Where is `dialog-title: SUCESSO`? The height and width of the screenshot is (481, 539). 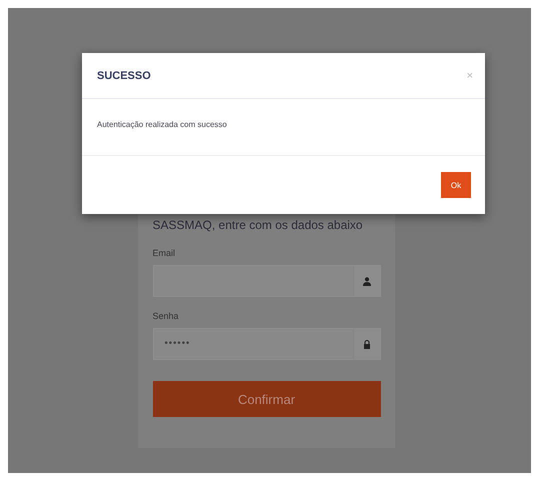 dialog-title: SUCESSO is located at coordinates (124, 76).